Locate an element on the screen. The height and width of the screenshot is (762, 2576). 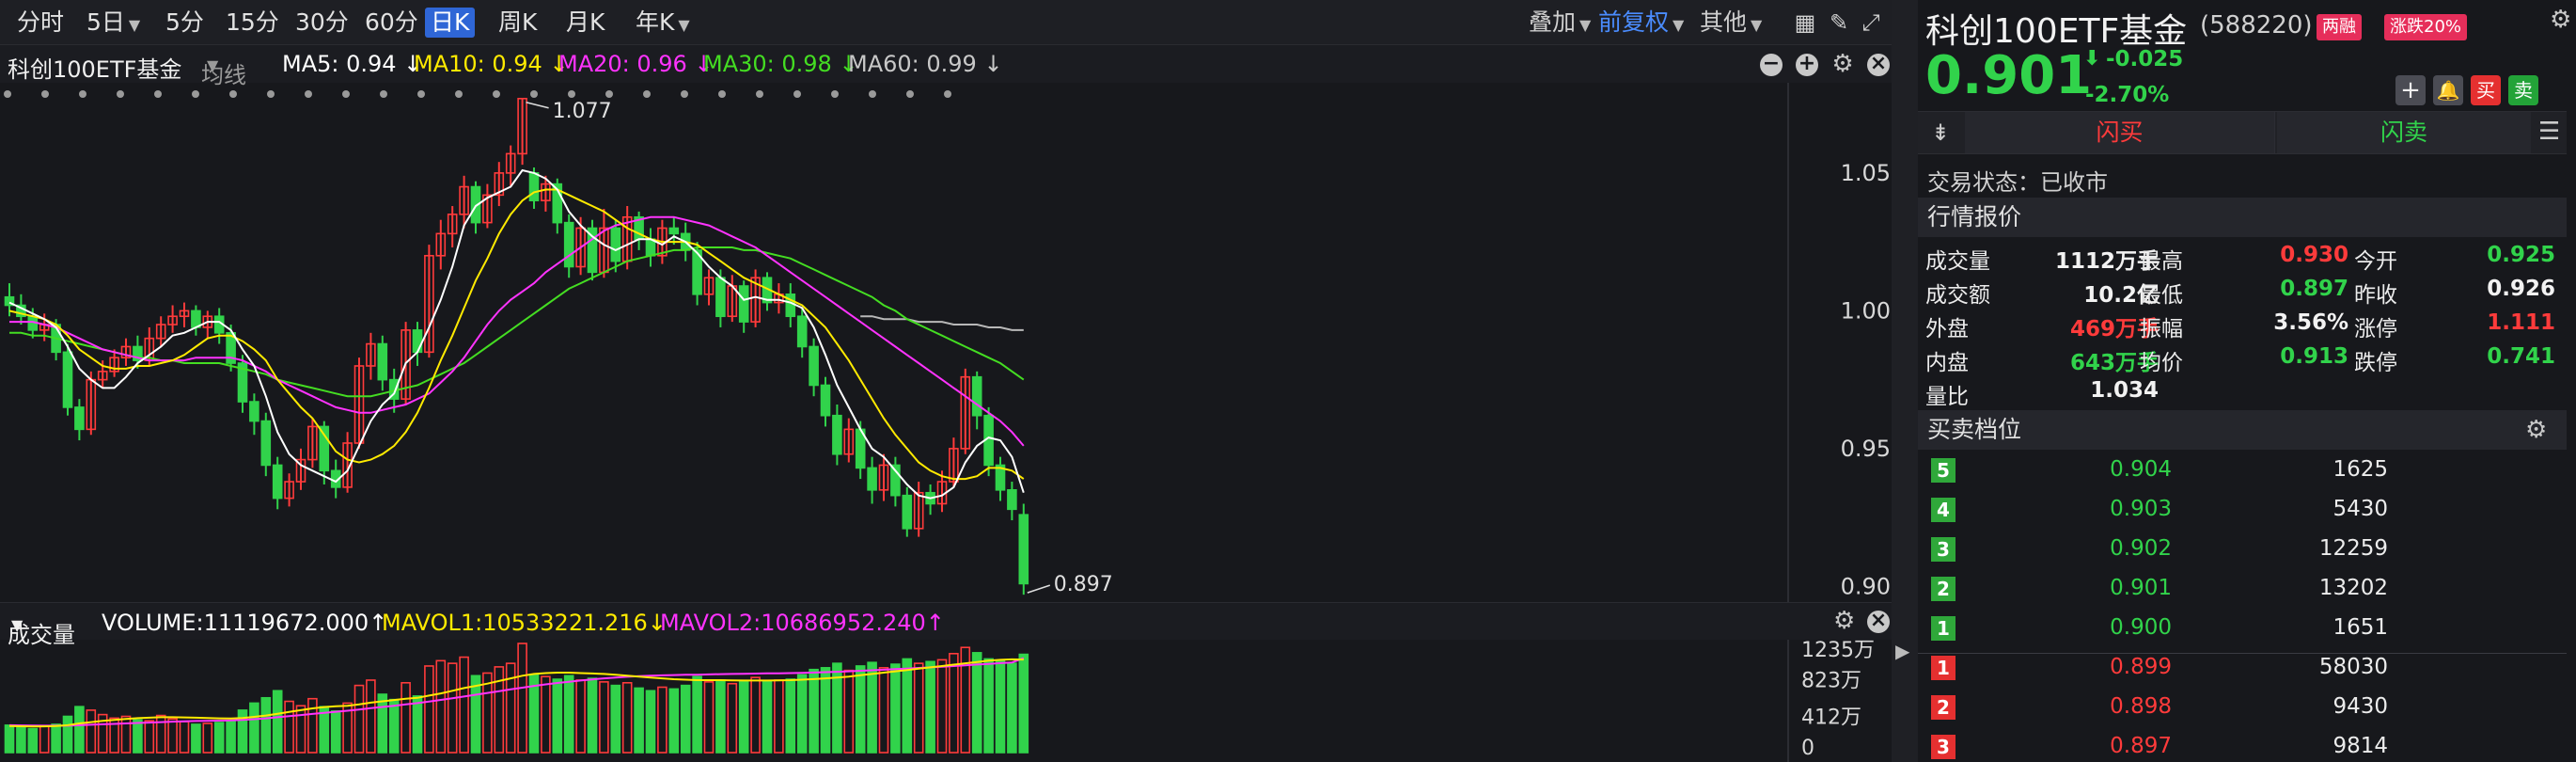
level-price: 0.903 is located at coordinates (2141, 509).